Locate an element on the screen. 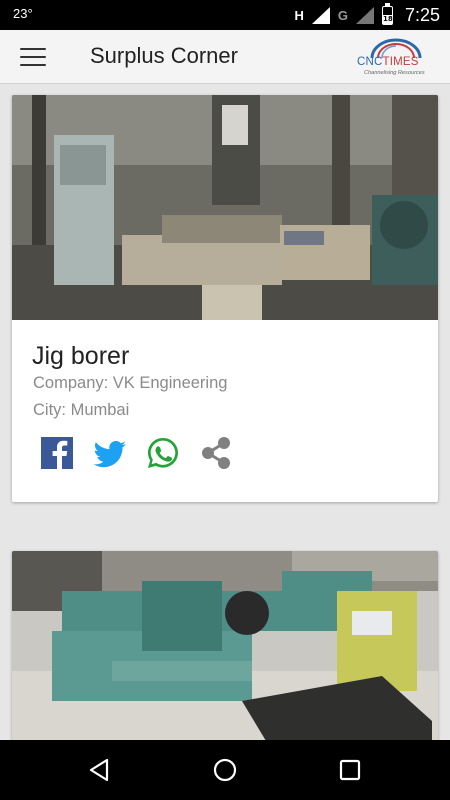 This screenshot has height=800, width=450. whatsapp-icon is located at coordinates (163, 453).